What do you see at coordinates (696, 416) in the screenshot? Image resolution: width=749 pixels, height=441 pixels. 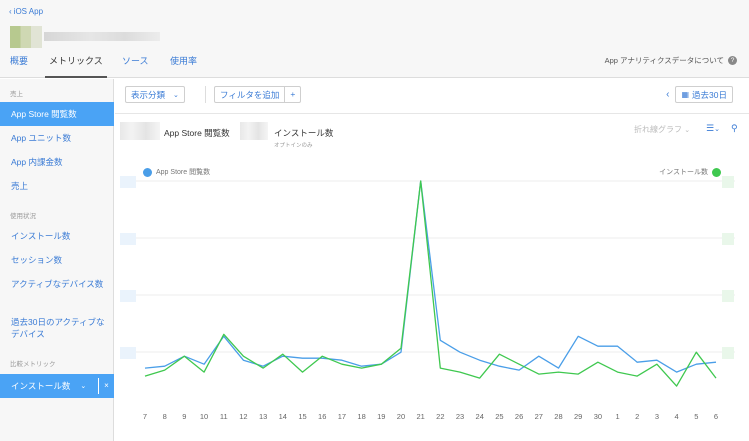 I see `x-tick-label: 5` at bounding box center [696, 416].